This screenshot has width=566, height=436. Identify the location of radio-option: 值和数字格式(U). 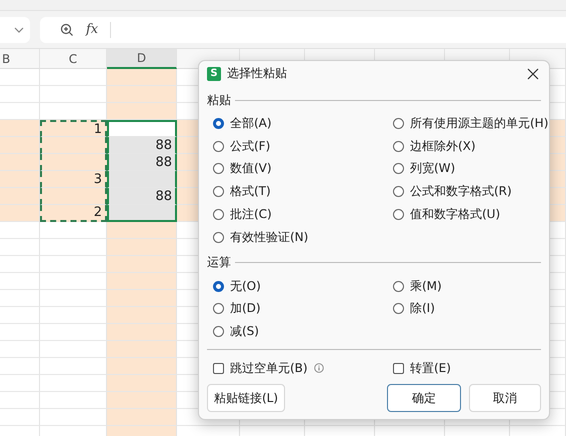
(470, 214).